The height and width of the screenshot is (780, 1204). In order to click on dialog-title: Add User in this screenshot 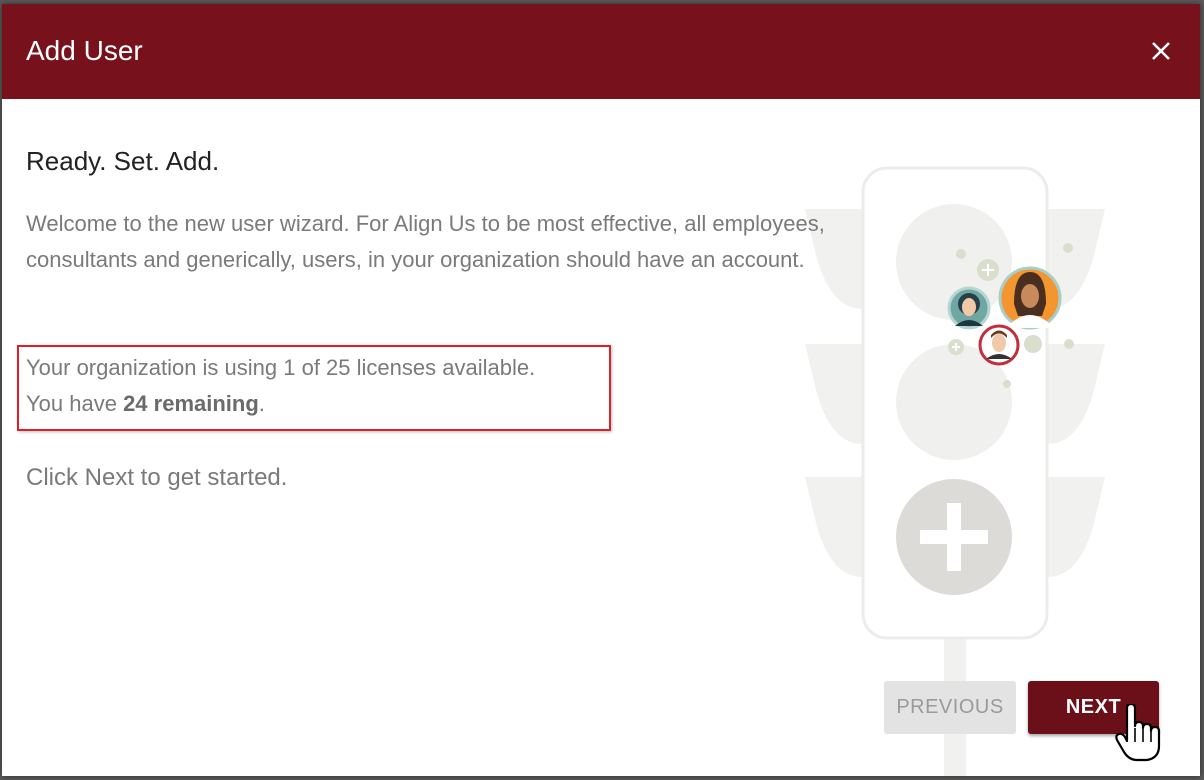, I will do `click(84, 50)`.